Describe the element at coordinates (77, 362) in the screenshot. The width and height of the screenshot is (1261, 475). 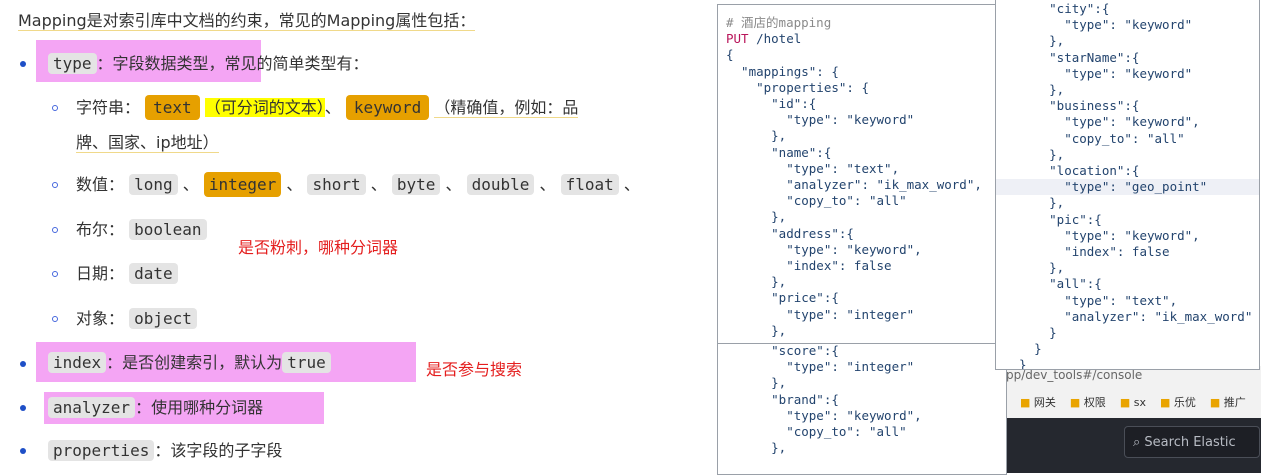
I see `index-code: index` at that location.